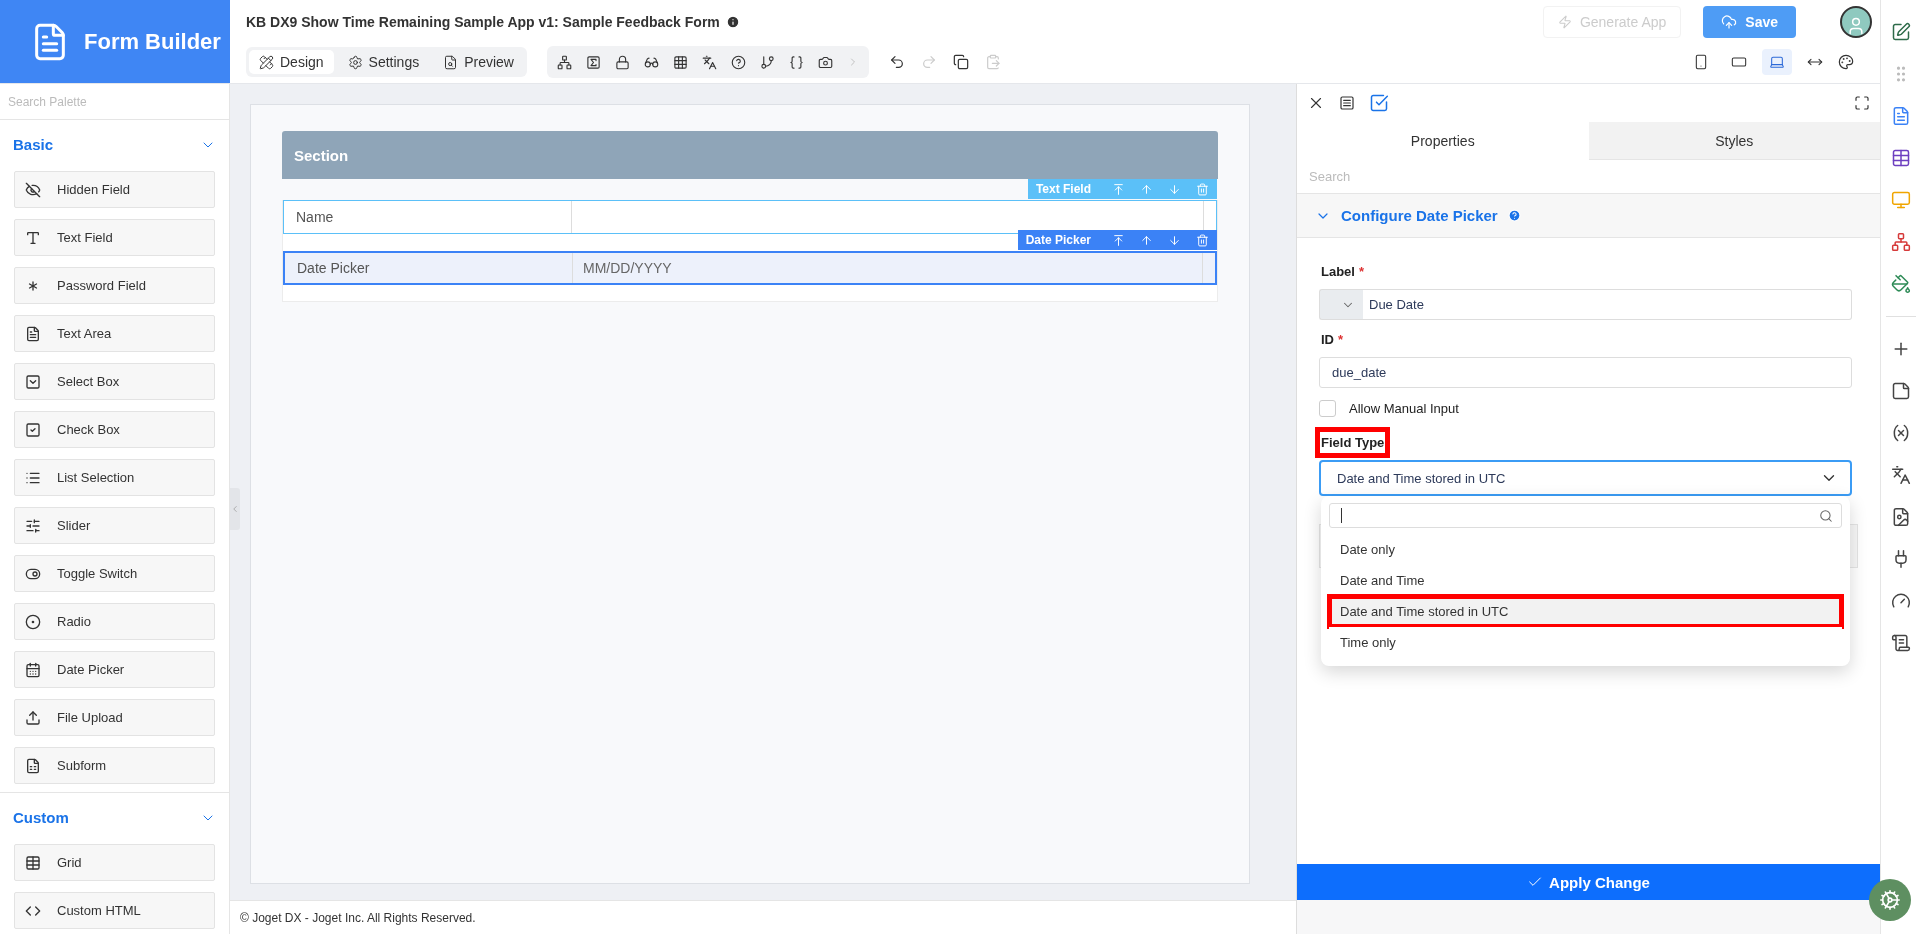  I want to click on search-icon, so click(1826, 515).